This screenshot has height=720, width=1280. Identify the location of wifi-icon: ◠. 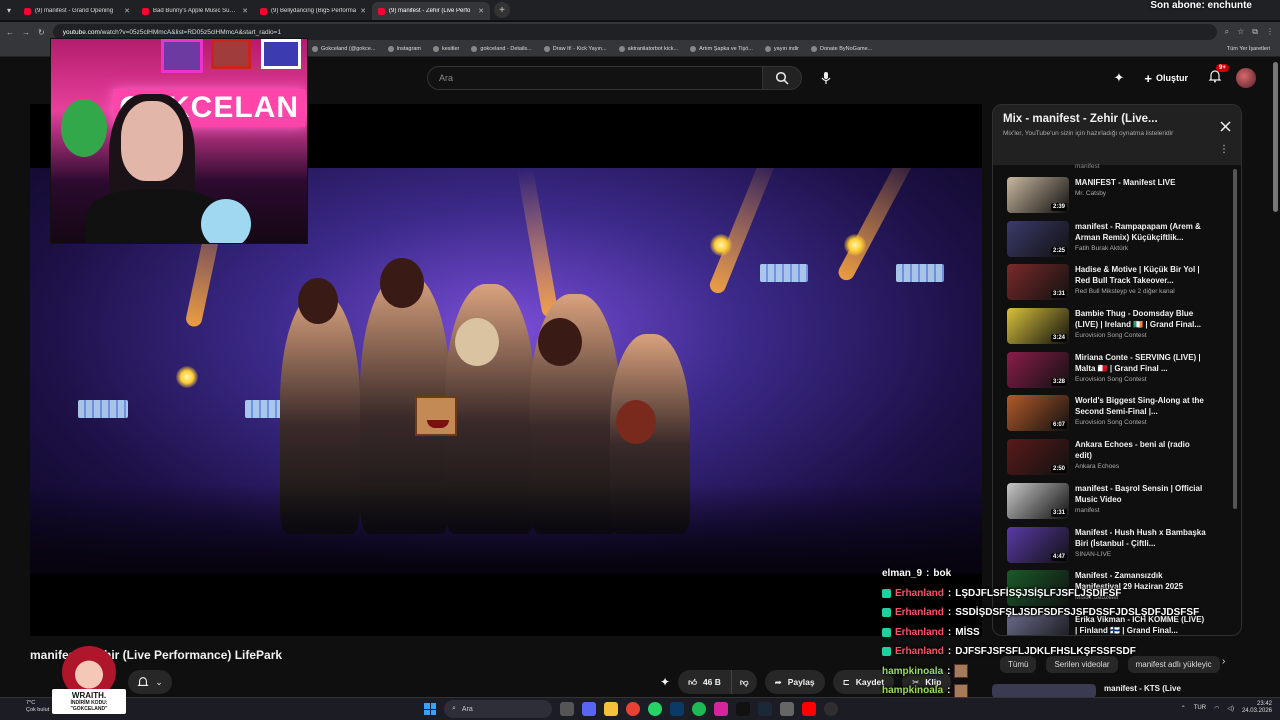
(1216, 708).